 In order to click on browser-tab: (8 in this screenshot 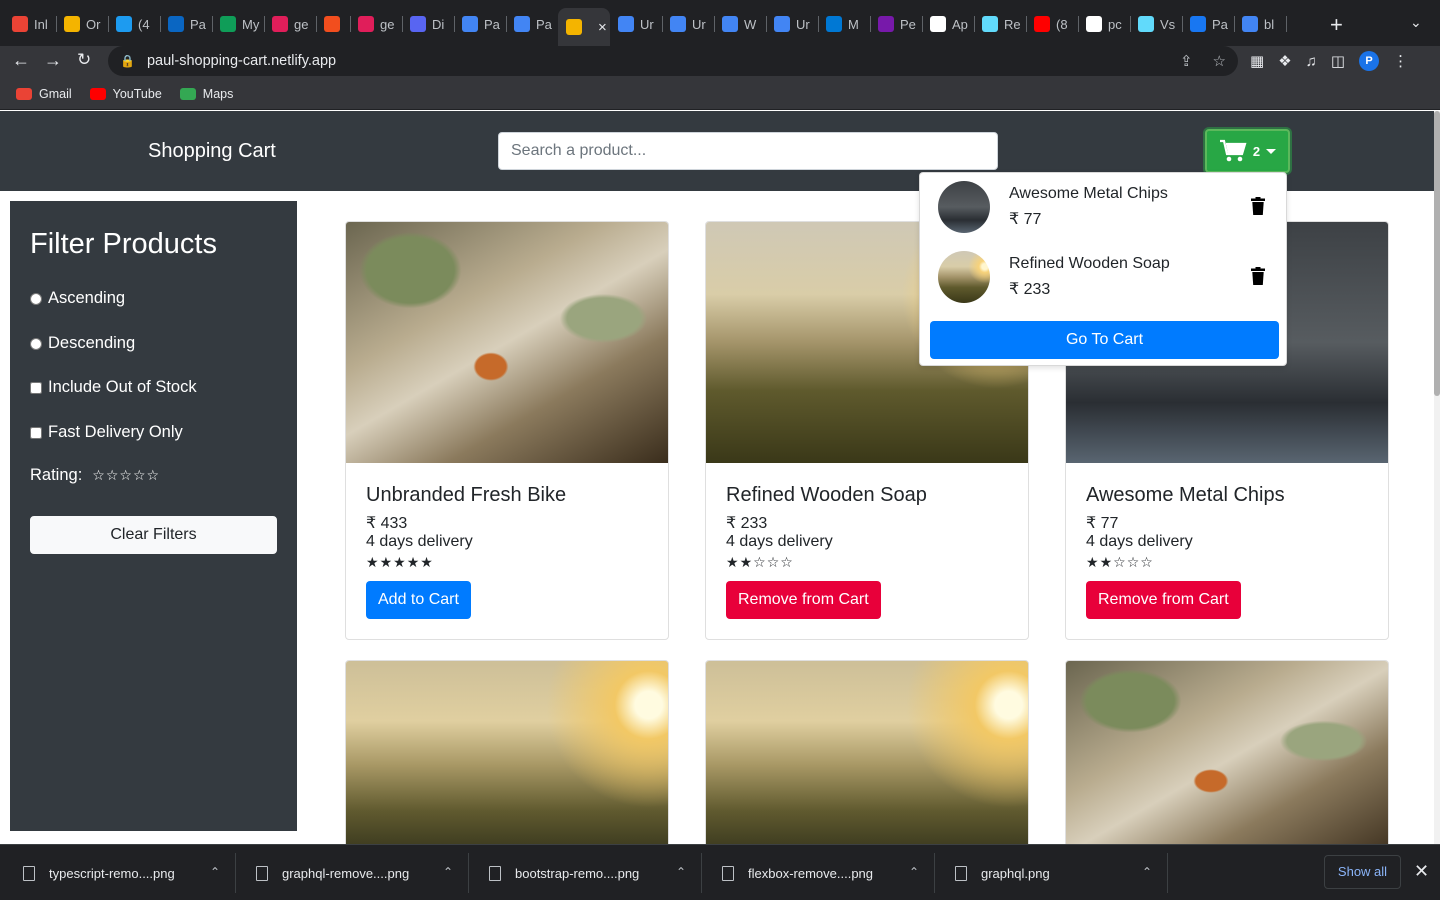, I will do `click(1052, 24)`.